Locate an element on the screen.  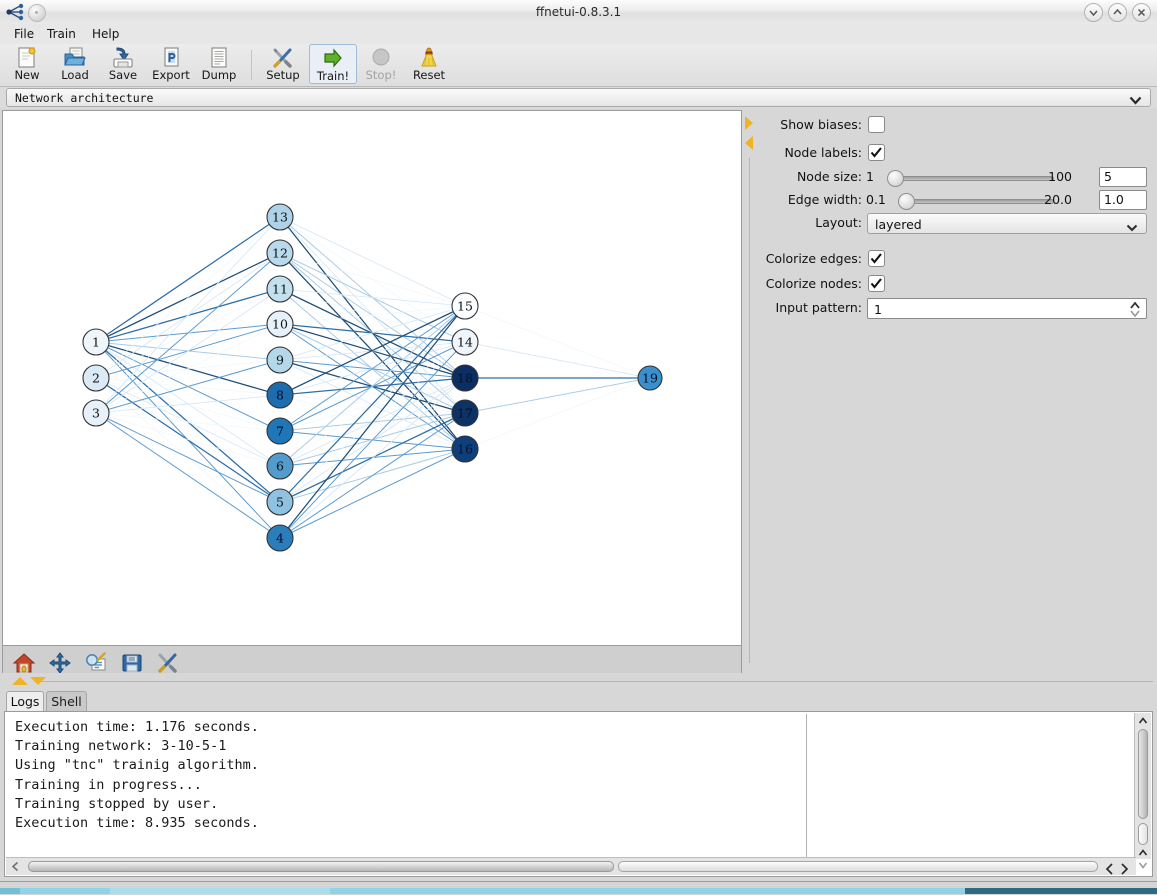
show-biases-label: Show biases: is located at coordinates (821, 124).